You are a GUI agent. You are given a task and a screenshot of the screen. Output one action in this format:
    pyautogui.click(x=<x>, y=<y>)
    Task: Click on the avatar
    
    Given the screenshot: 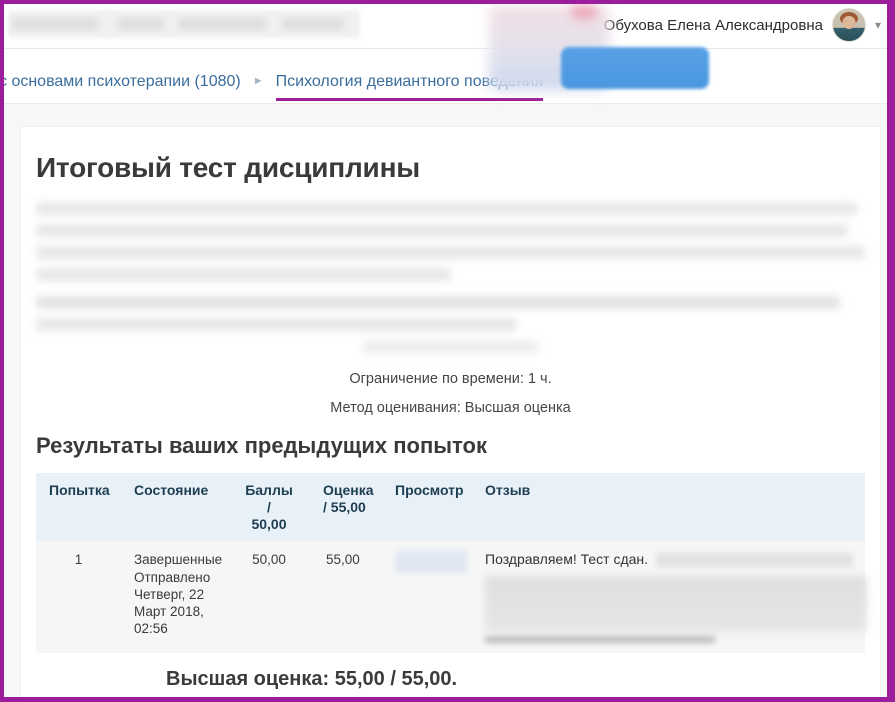 What is the action you would take?
    pyautogui.click(x=848, y=25)
    